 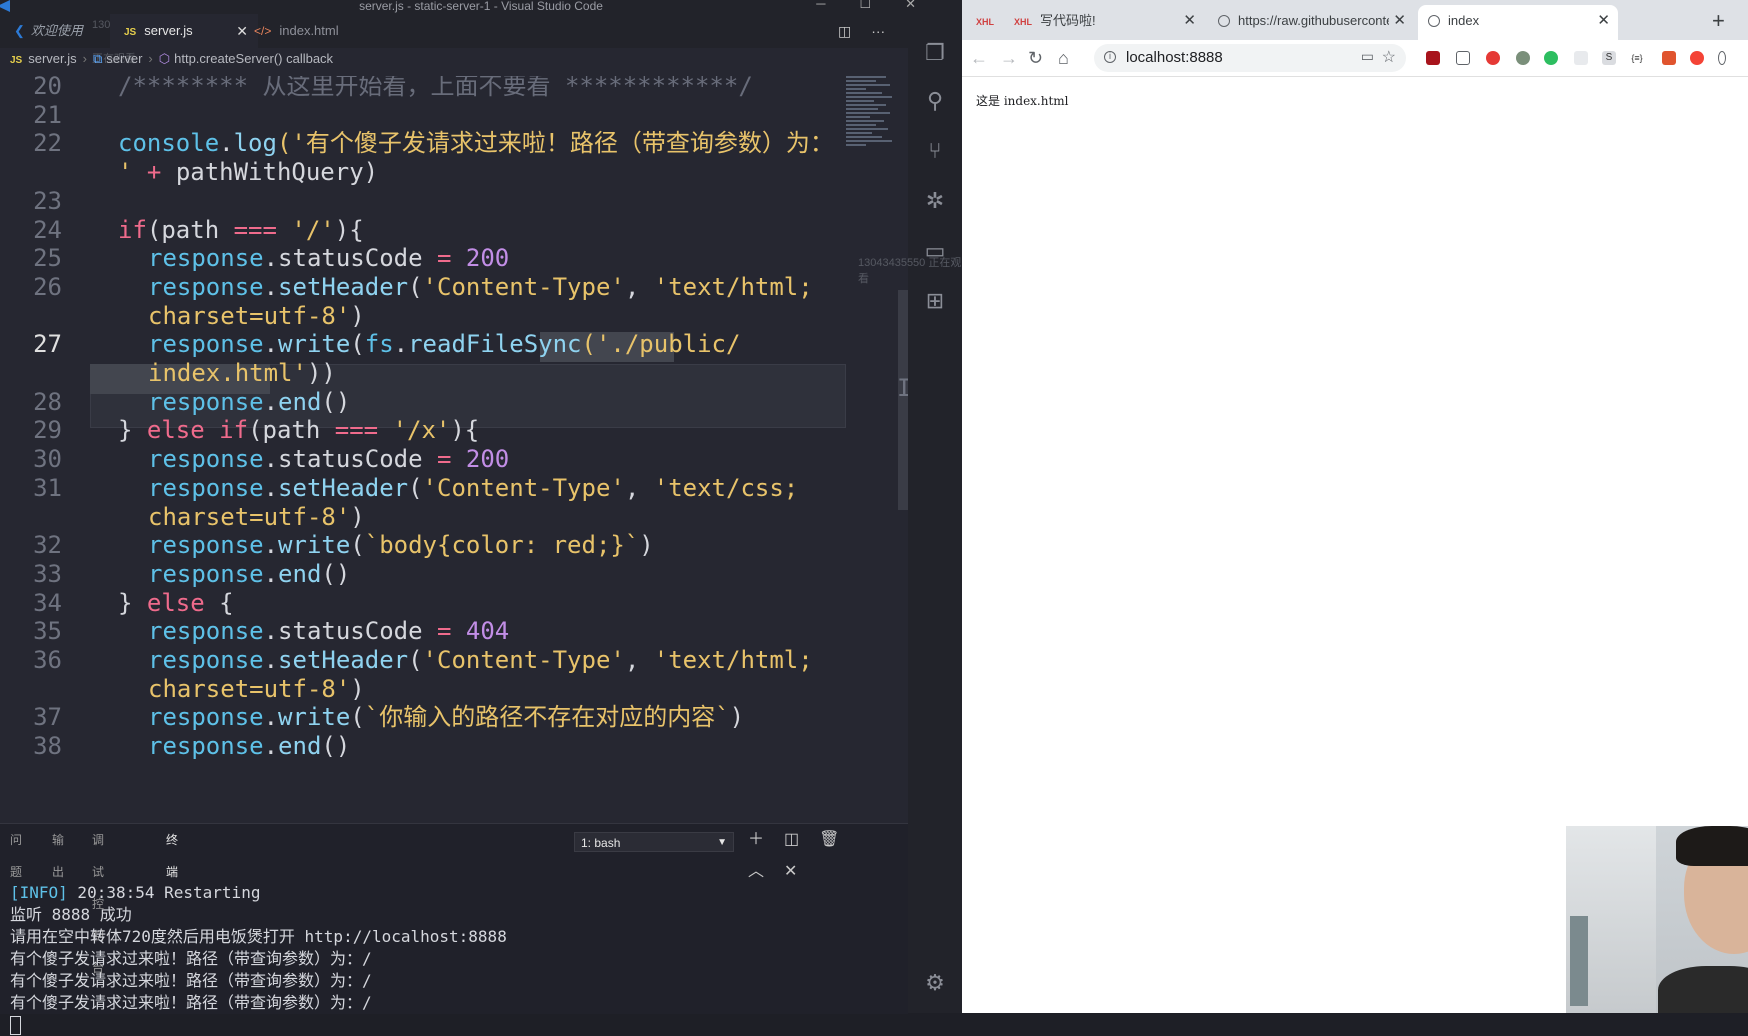 I want to click on blank-extension-icon, so click(x=1581, y=58).